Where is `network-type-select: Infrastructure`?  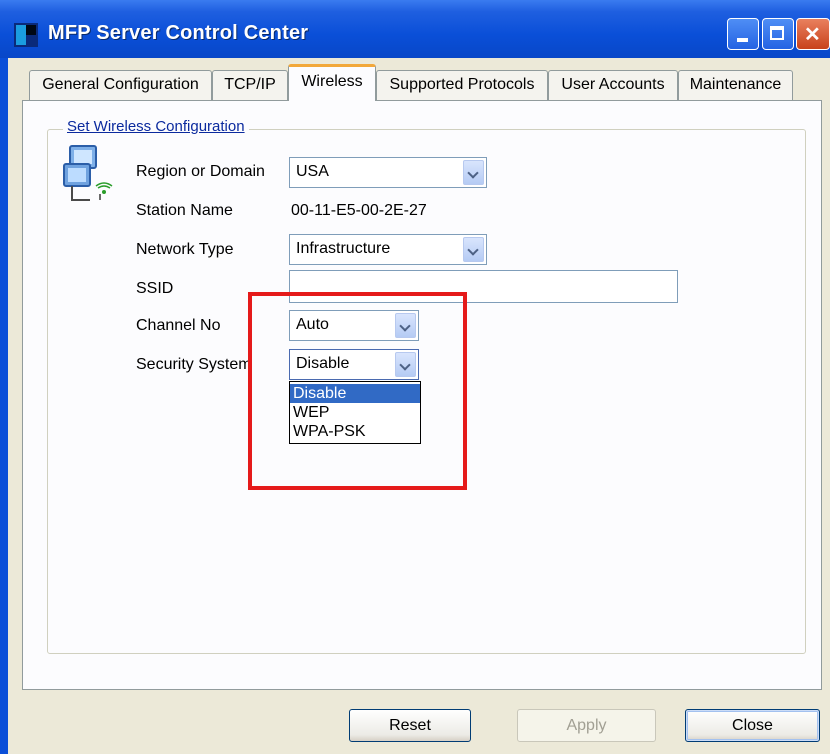 network-type-select: Infrastructure is located at coordinates (388, 249).